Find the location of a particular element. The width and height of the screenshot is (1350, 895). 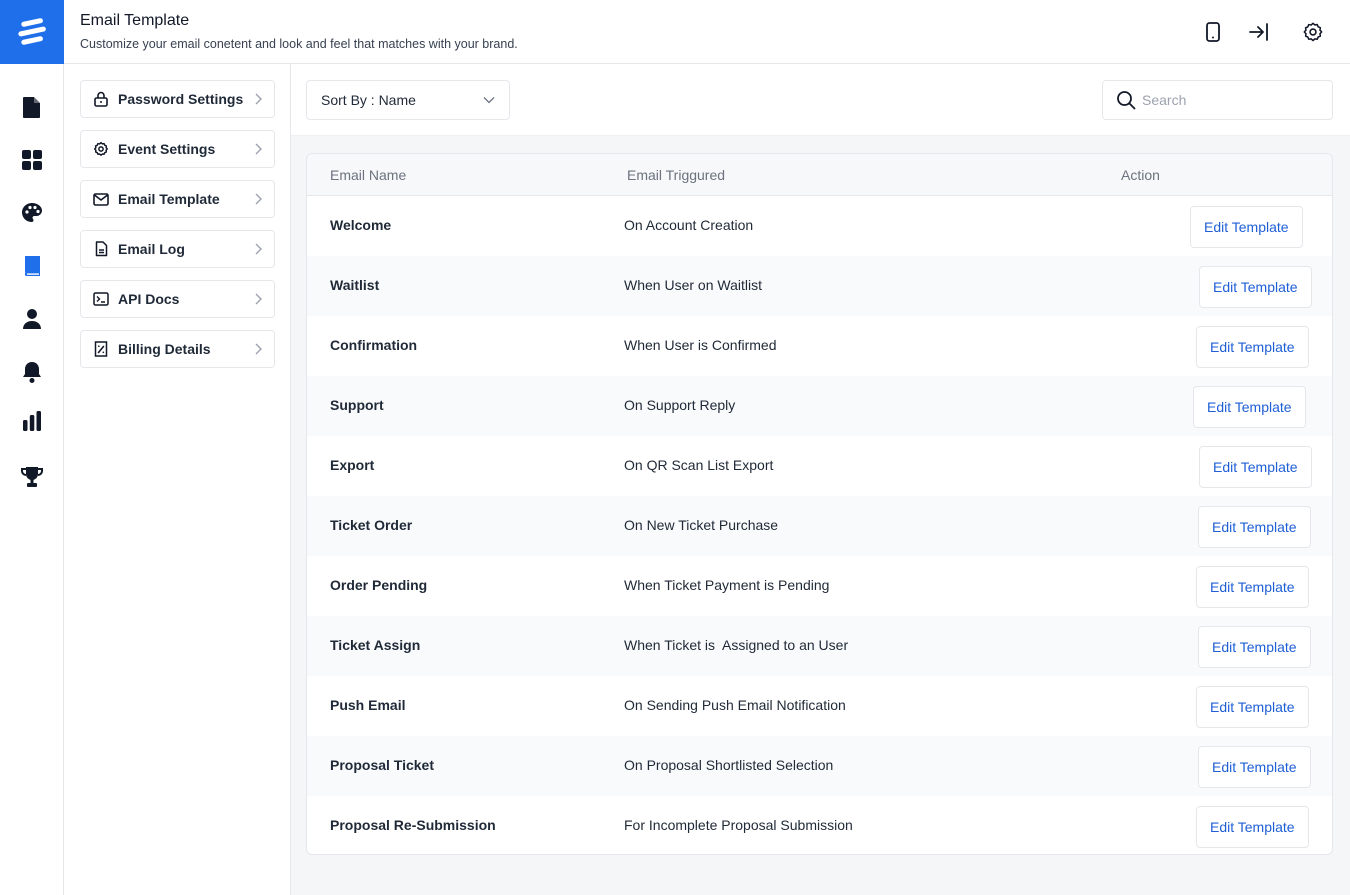

email-name-cell: Order Pending is located at coordinates (379, 585).